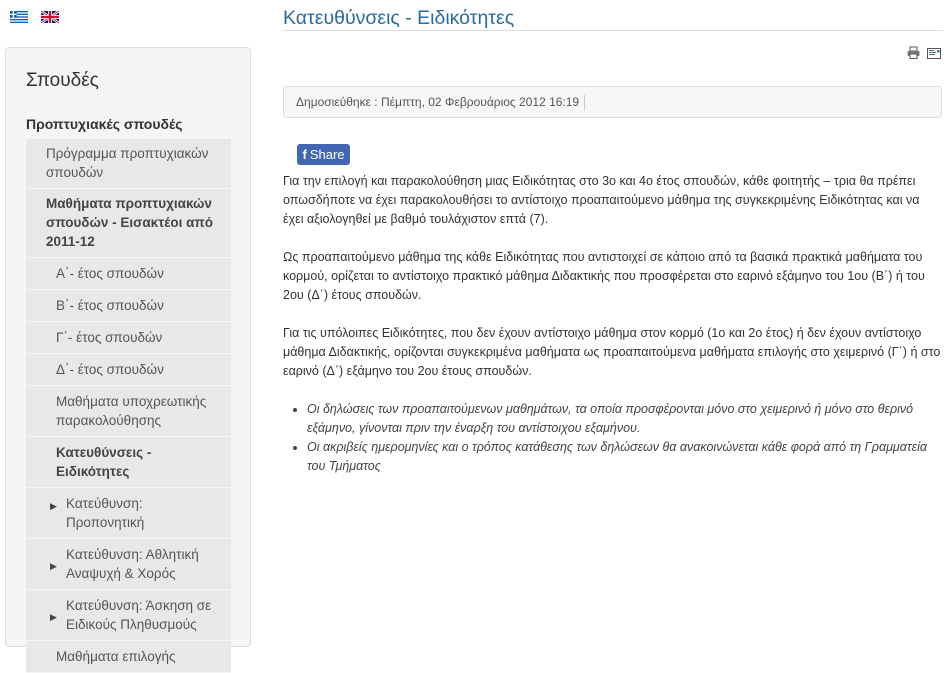  What do you see at coordinates (304, 154) in the screenshot?
I see `facebook-icon: f` at bounding box center [304, 154].